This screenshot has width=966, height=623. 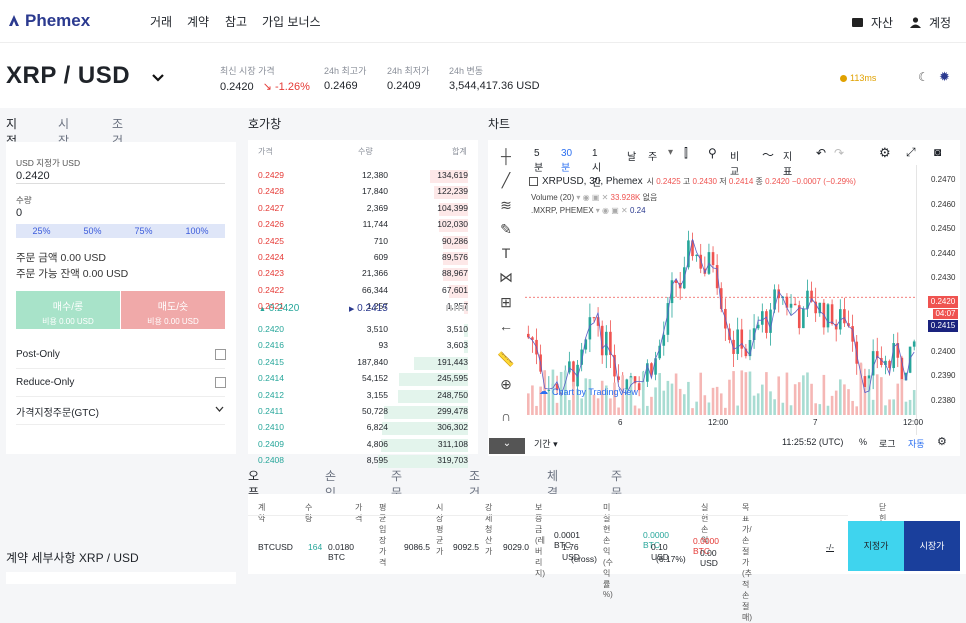 I want to click on orderbook-row: 0.2411 50,728 299,478, so click(x=363, y=412).